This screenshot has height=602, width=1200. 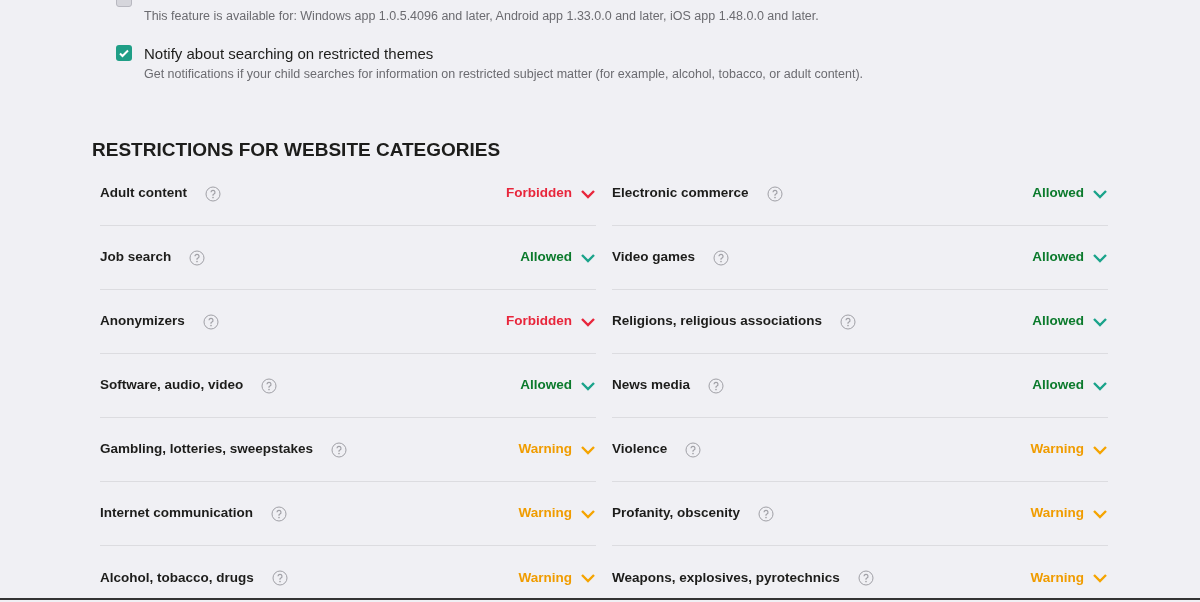 I want to click on category-name: Job search, so click(x=136, y=257).